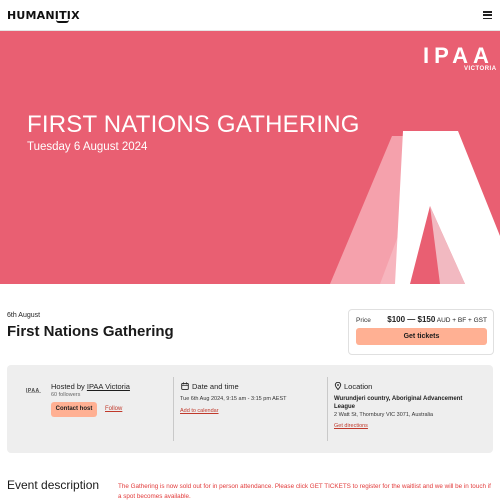 Image resolution: width=500 pixels, height=500 pixels. I want to click on host-logo: IPAA, so click(35, 394).